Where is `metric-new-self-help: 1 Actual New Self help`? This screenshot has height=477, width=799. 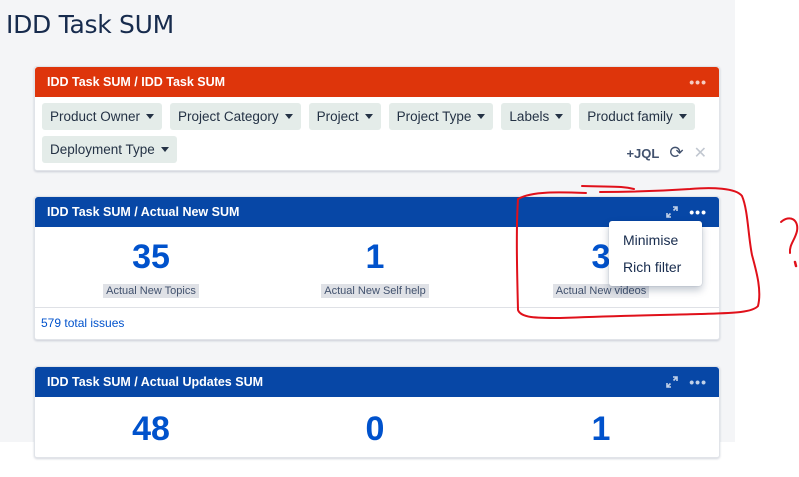 metric-new-self-help: 1 Actual New Self help is located at coordinates (375, 269).